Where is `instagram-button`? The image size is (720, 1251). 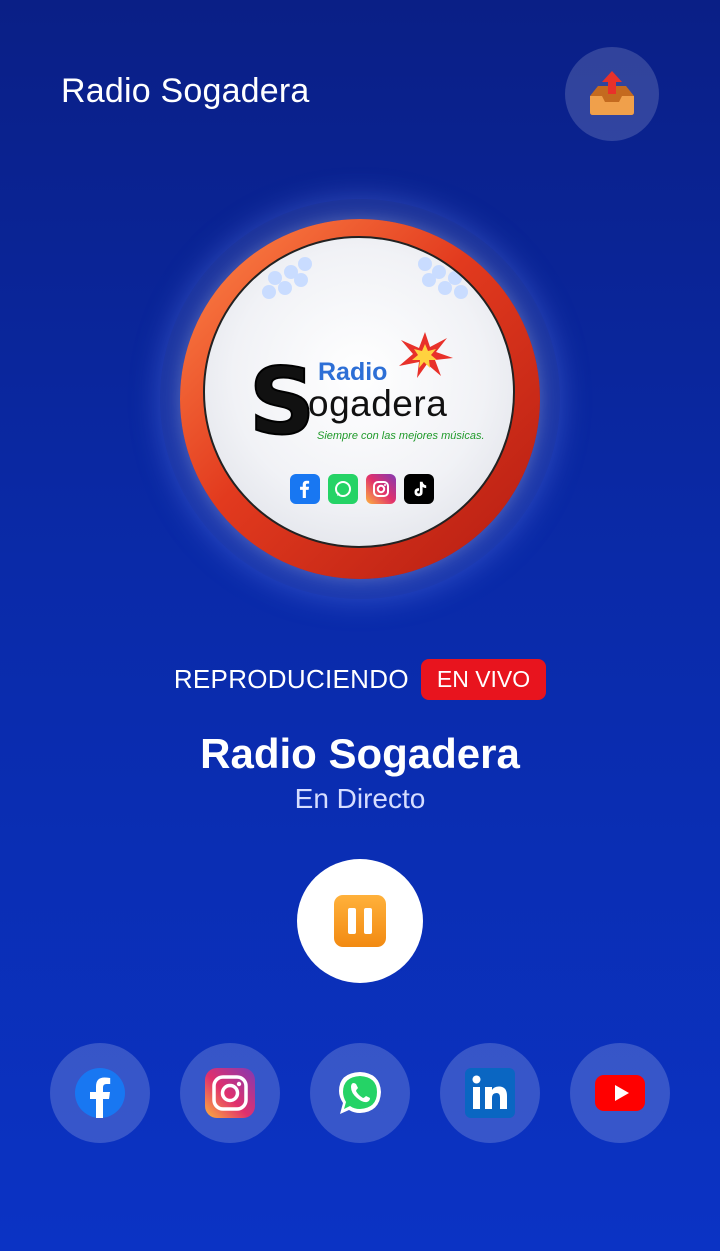 instagram-button is located at coordinates (230, 1093).